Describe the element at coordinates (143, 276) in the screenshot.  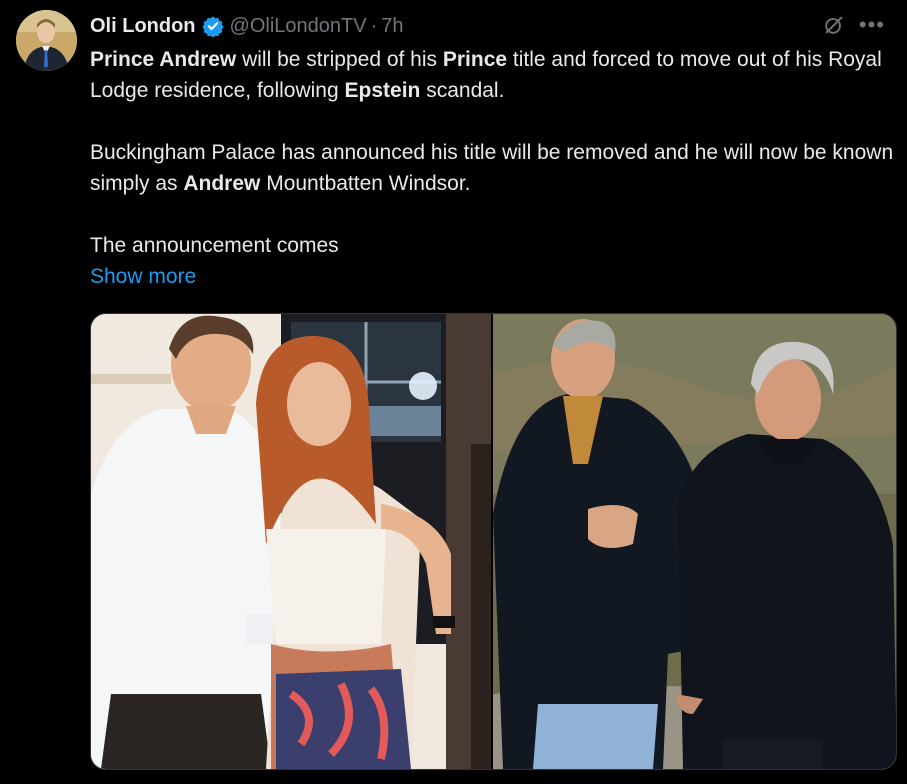
I see `show-more-link: Show more` at that location.